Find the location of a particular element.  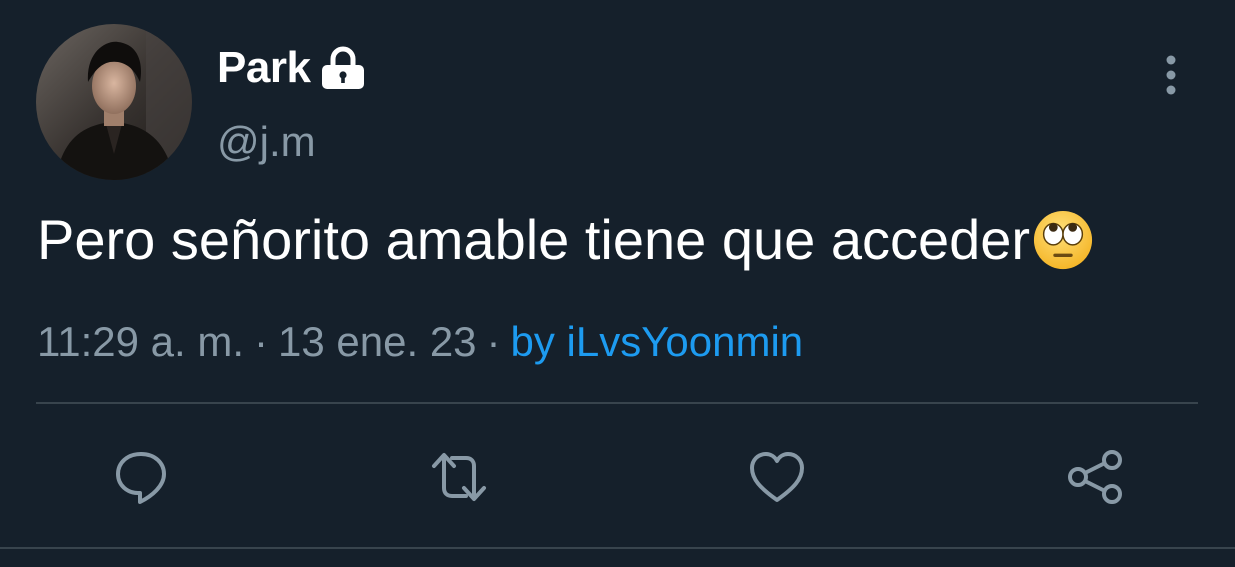

retweet-icon is located at coordinates (459, 477).